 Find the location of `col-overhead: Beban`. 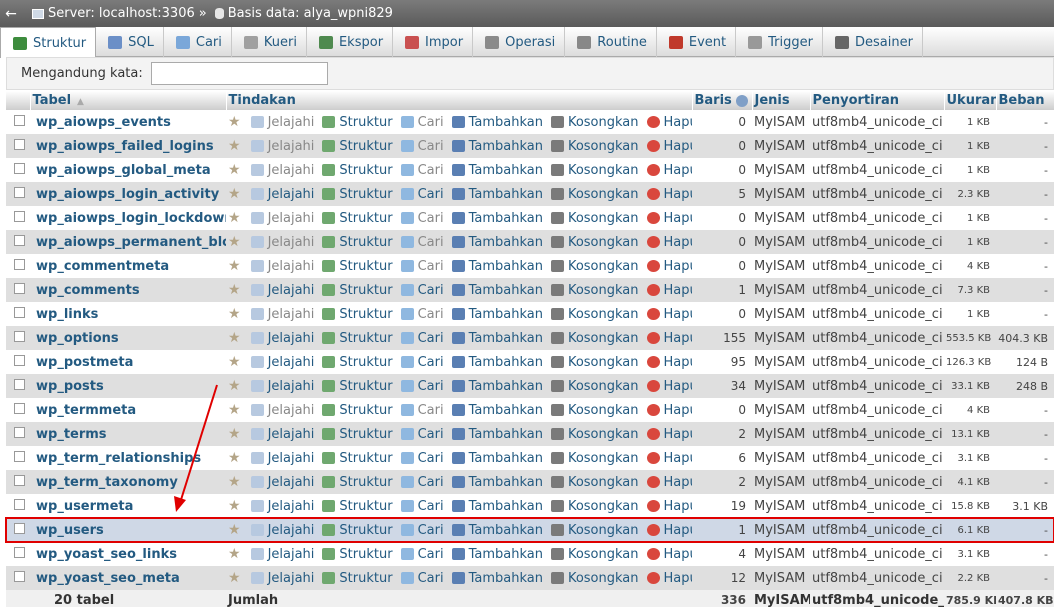

col-overhead: Beban is located at coordinates (1025, 100).